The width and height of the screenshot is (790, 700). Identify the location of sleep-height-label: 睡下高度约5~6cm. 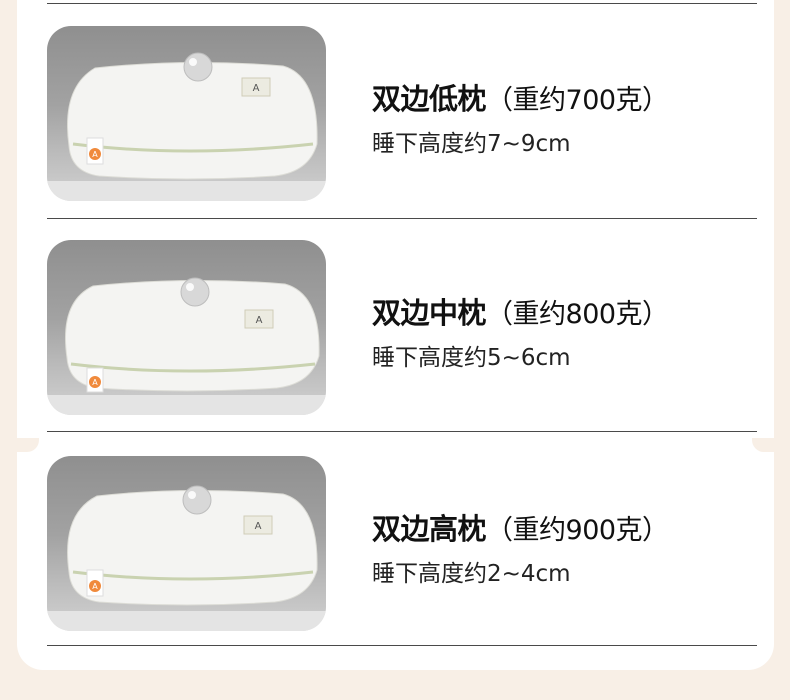
(471, 358).